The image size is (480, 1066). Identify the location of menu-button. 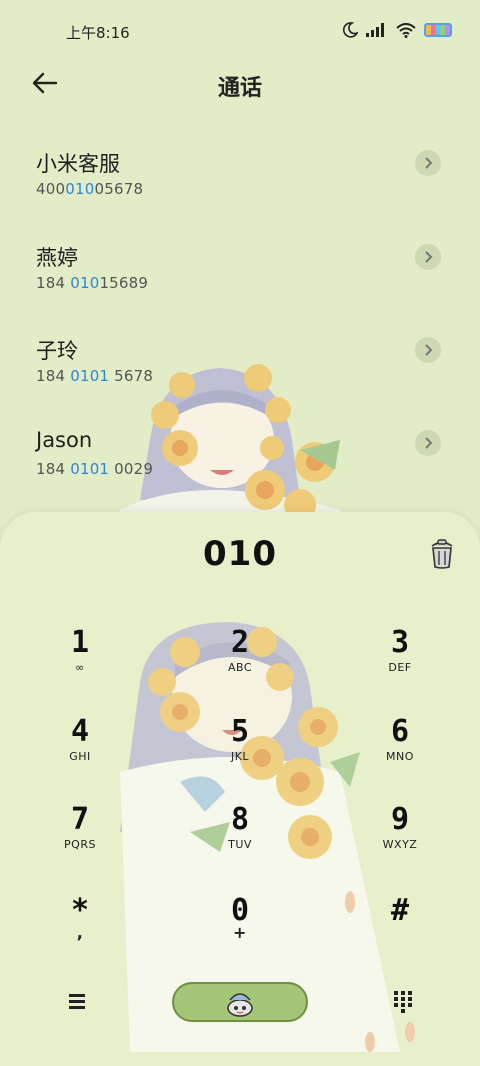
(77, 1001).